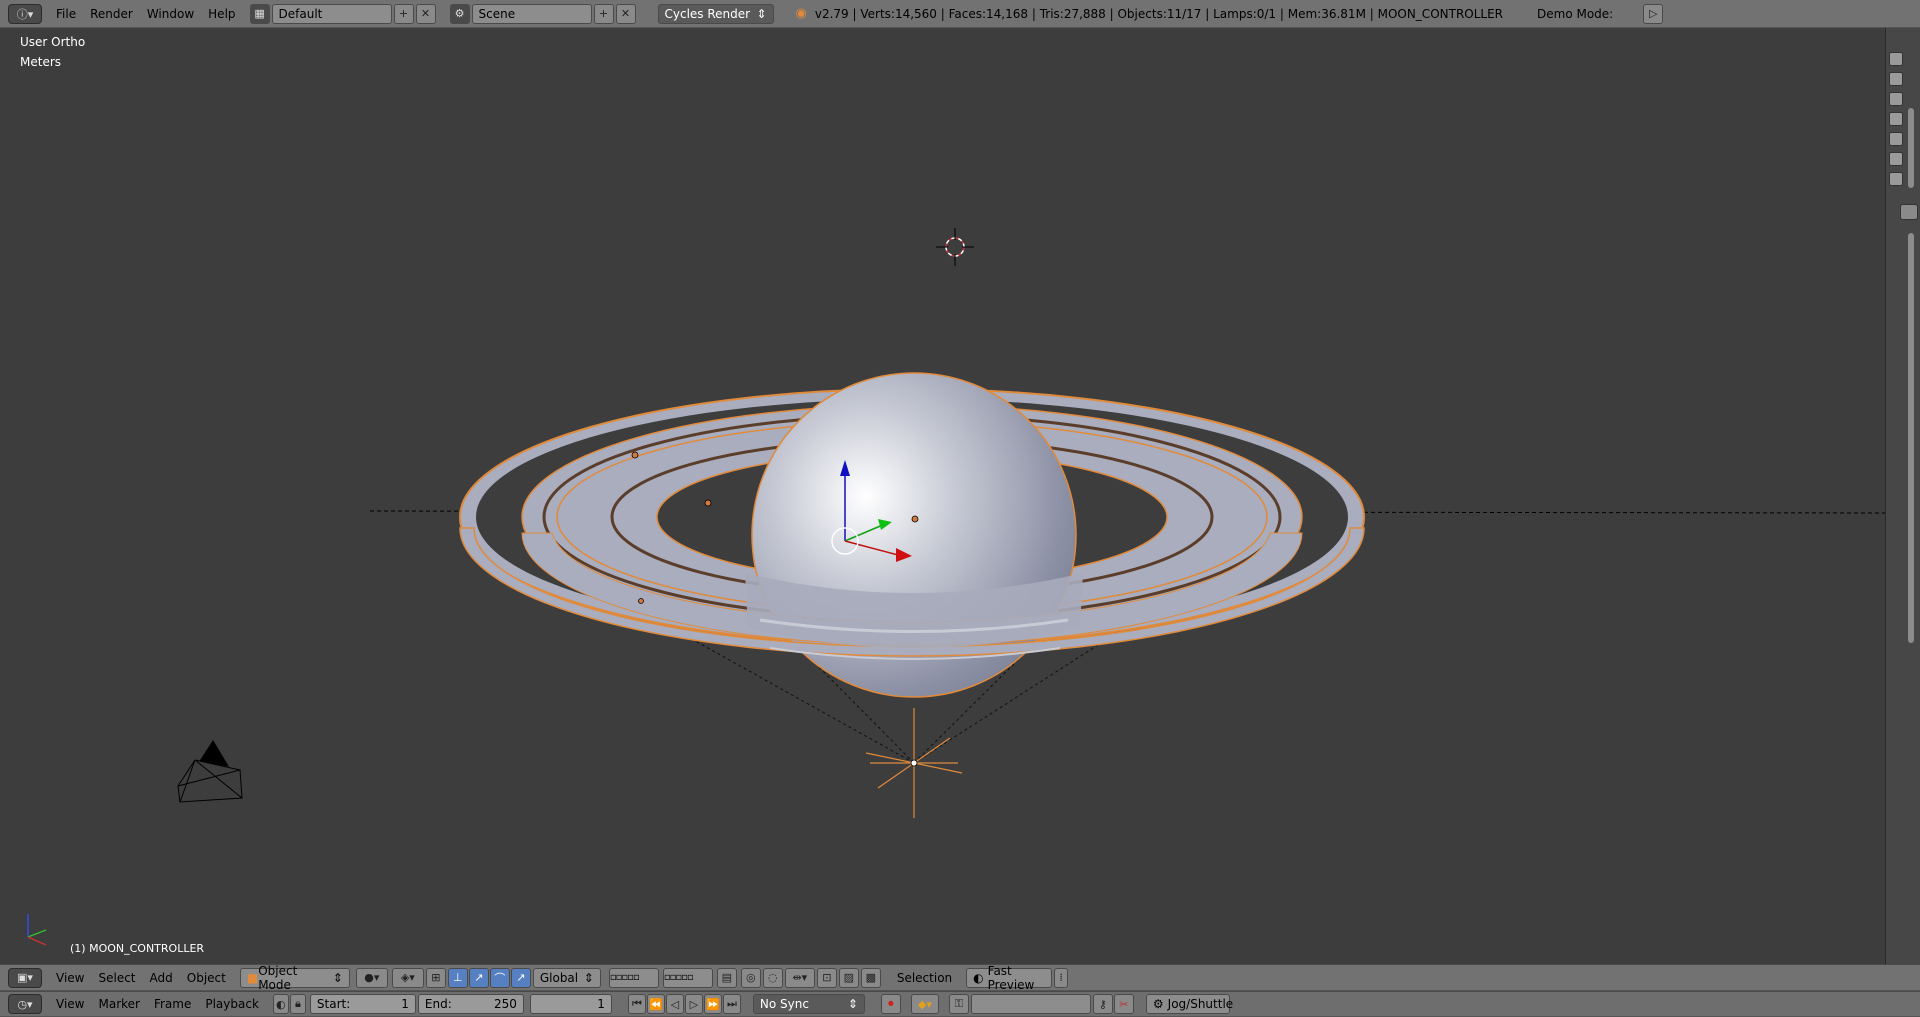 The height and width of the screenshot is (1017, 1920). Describe the element at coordinates (784, 1004) in the screenshot. I see `sync-mode-label: No Sync` at that location.